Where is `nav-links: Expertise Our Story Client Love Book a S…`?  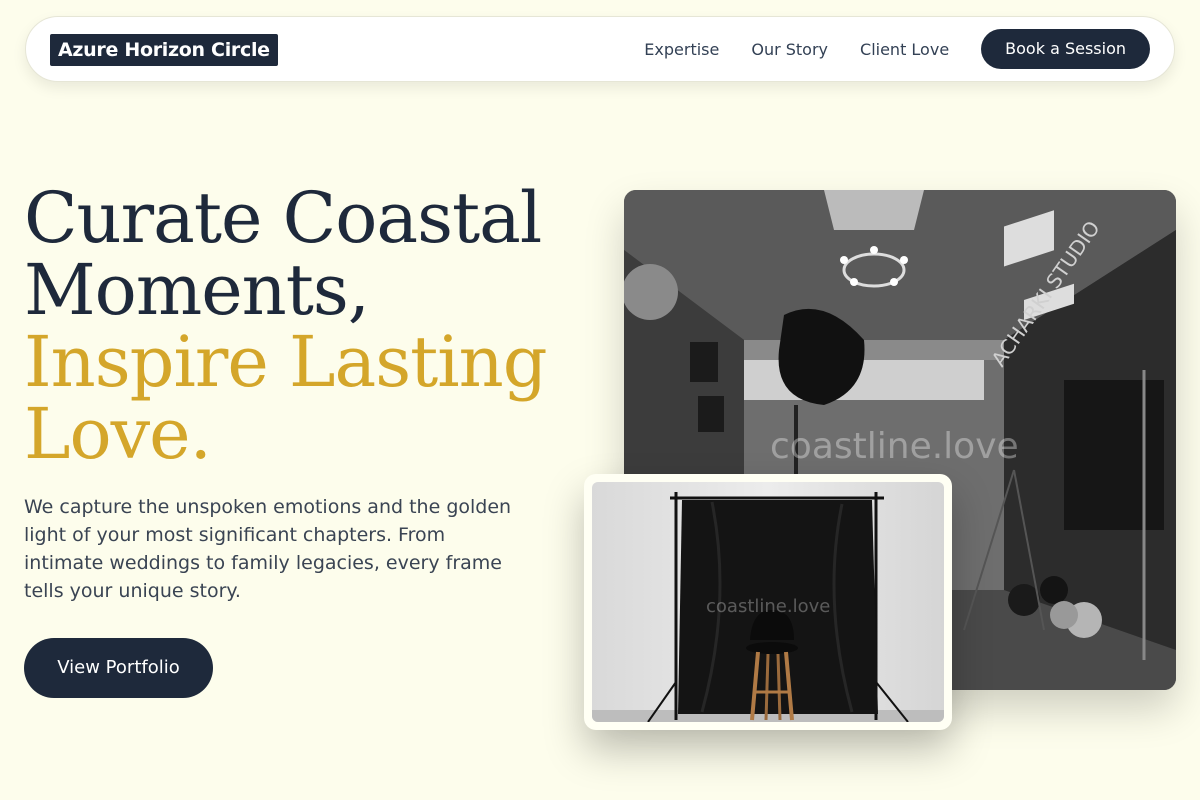
nav-links: Expertise Our Story Client Love Book a S… is located at coordinates (897, 49).